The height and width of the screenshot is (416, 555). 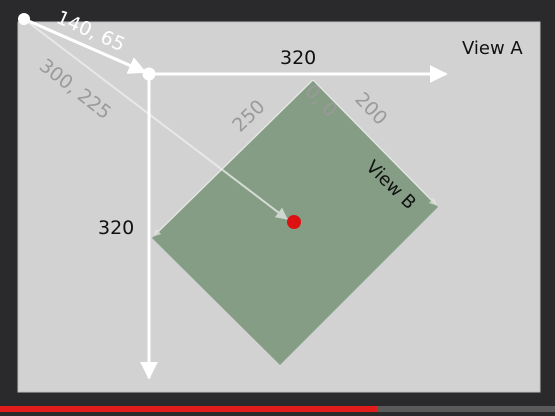 What do you see at coordinates (492, 48) in the screenshot?
I see `view-a-title: View A` at bounding box center [492, 48].